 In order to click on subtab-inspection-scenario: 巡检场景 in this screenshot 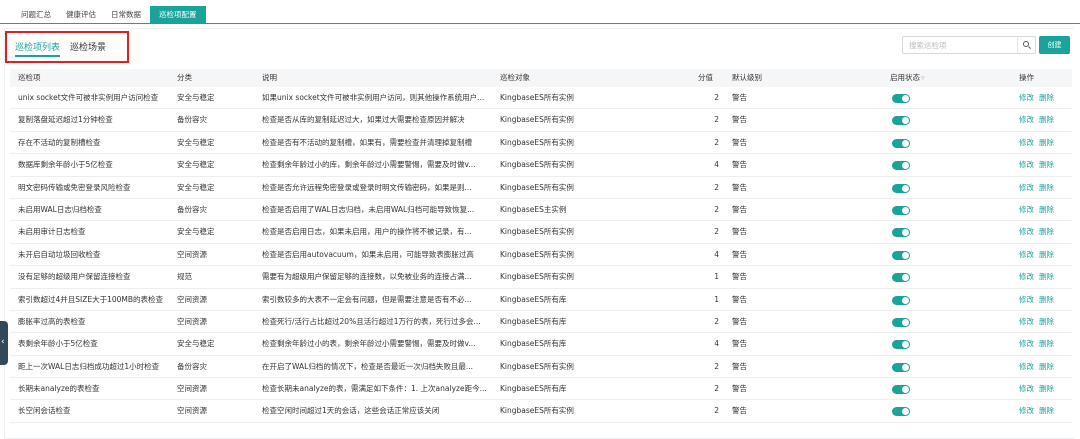, I will do `click(88, 47)`.